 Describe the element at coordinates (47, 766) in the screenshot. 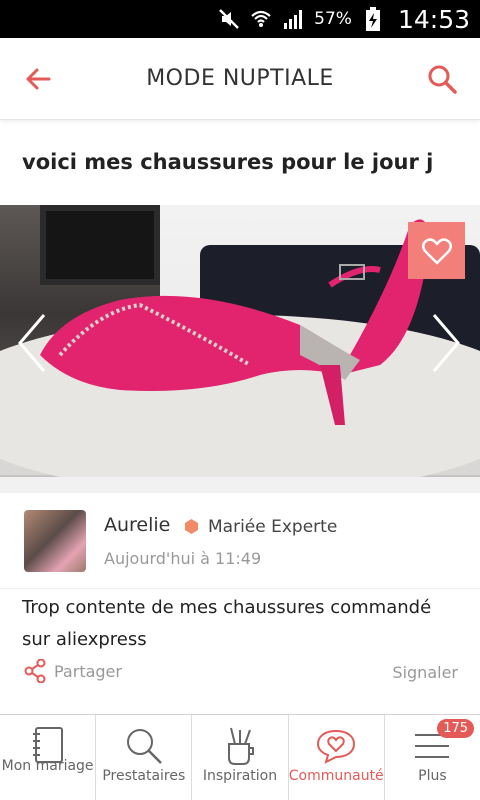

I see `nav-label: Mon mariage` at that location.